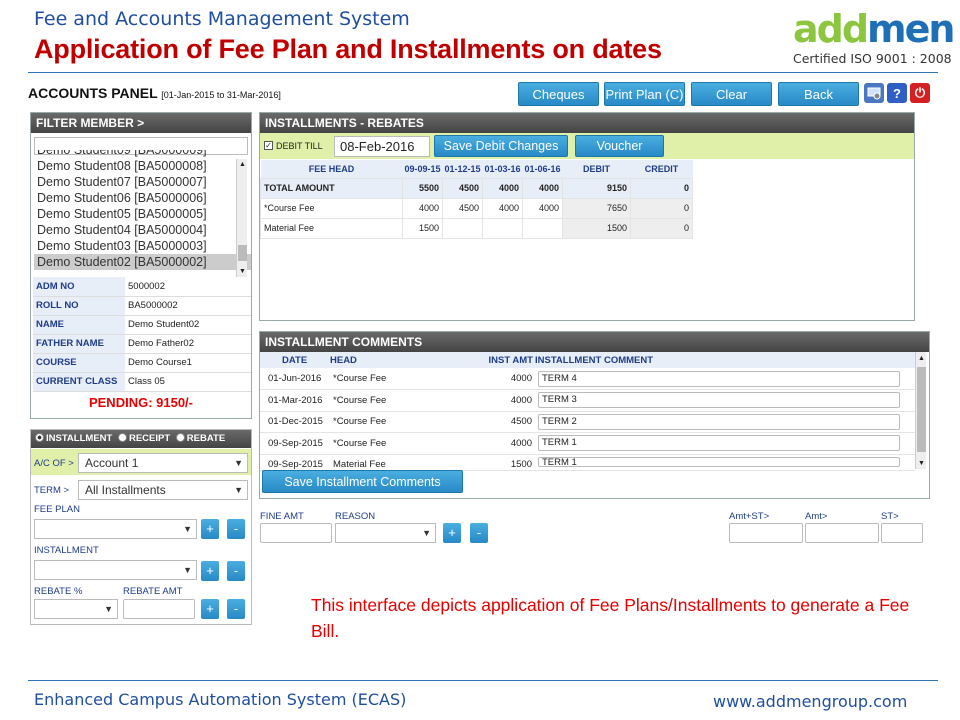  I want to click on radio-installment, so click(39, 437).